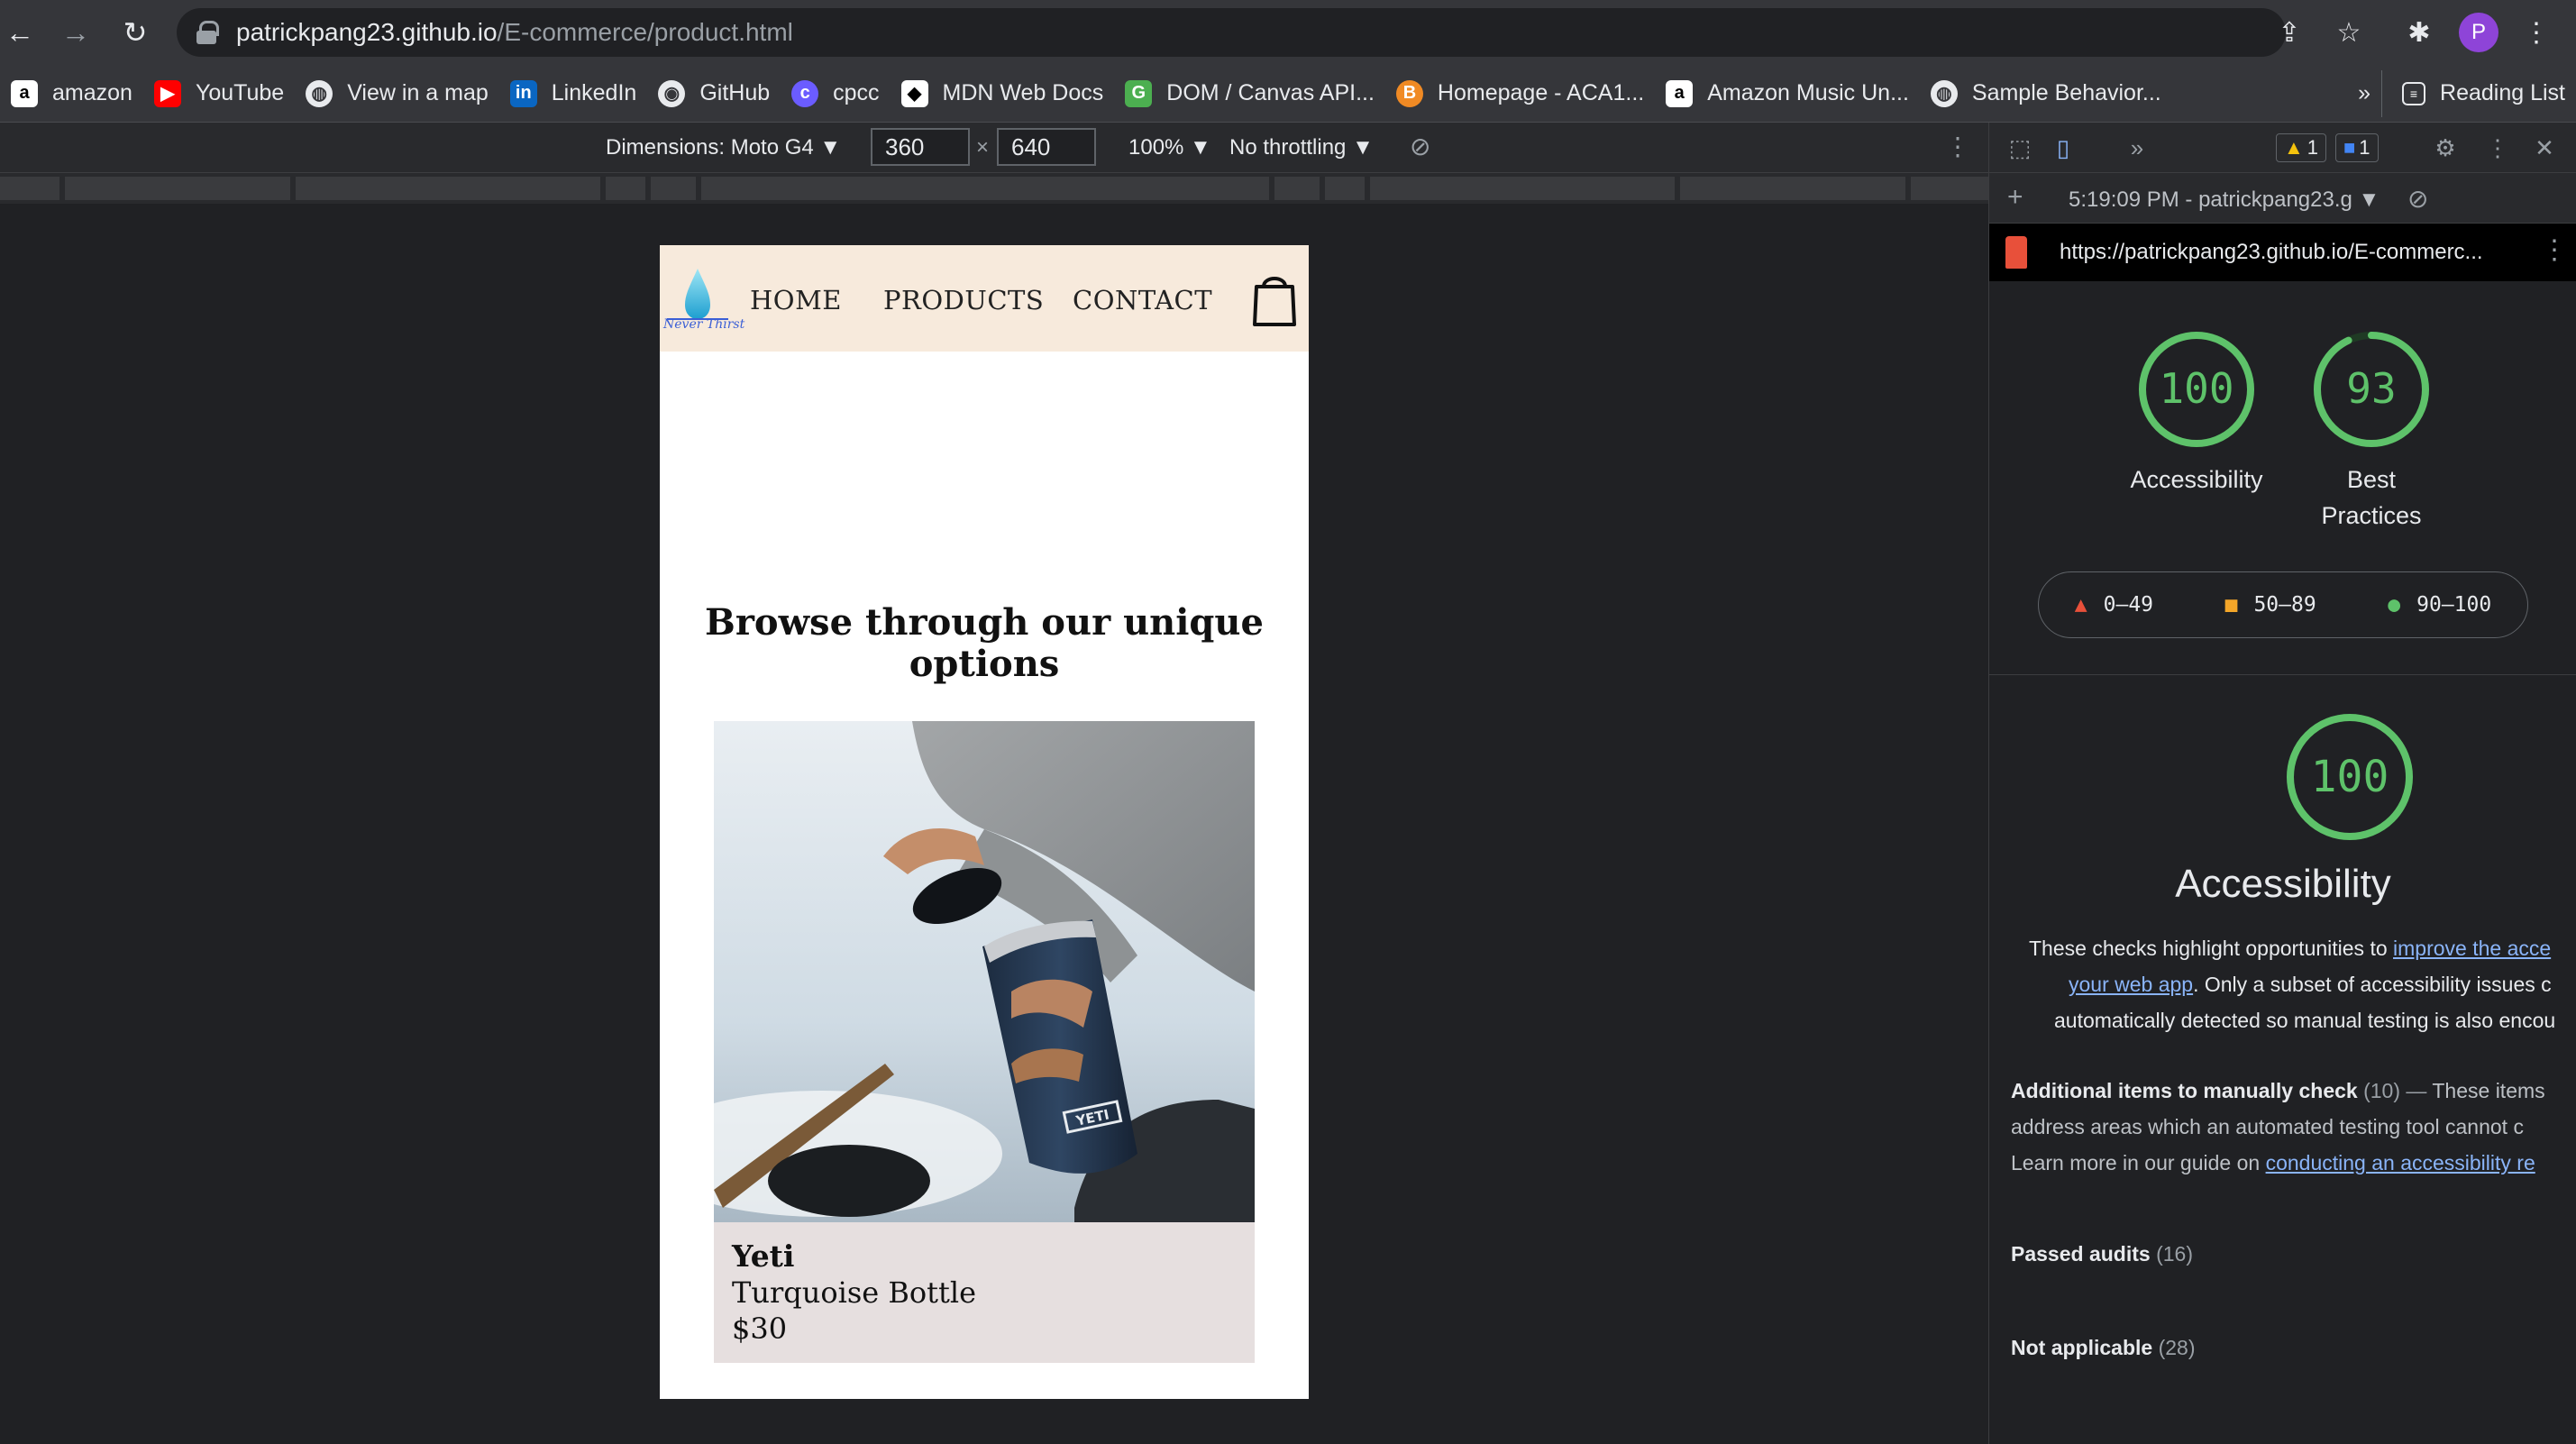 This screenshot has height=1444, width=2576. What do you see at coordinates (1142, 300) in the screenshot?
I see `nav-contact: CONTACT` at bounding box center [1142, 300].